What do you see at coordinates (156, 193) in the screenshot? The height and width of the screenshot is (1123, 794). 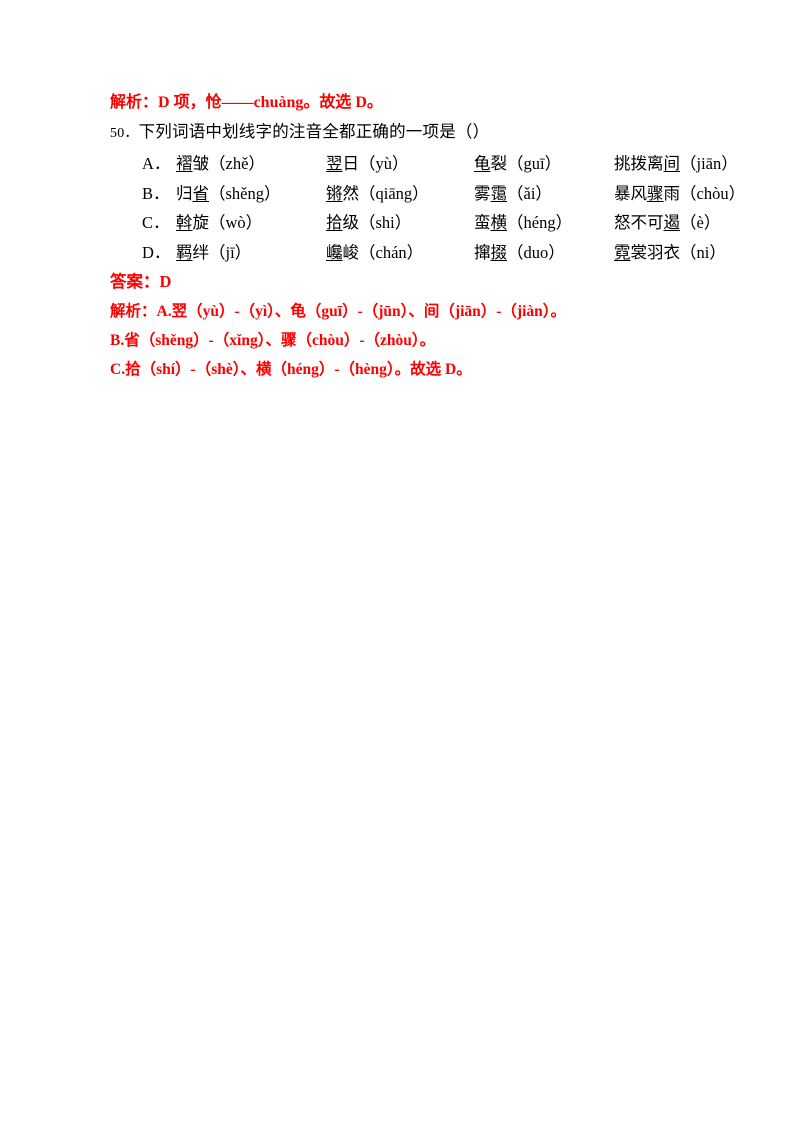 I see `option-label-b: B．` at bounding box center [156, 193].